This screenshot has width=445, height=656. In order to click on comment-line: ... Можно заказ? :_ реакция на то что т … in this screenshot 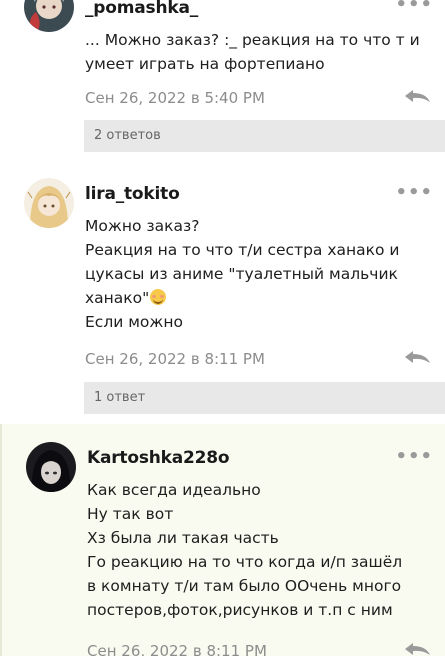, I will do `click(252, 40)`.